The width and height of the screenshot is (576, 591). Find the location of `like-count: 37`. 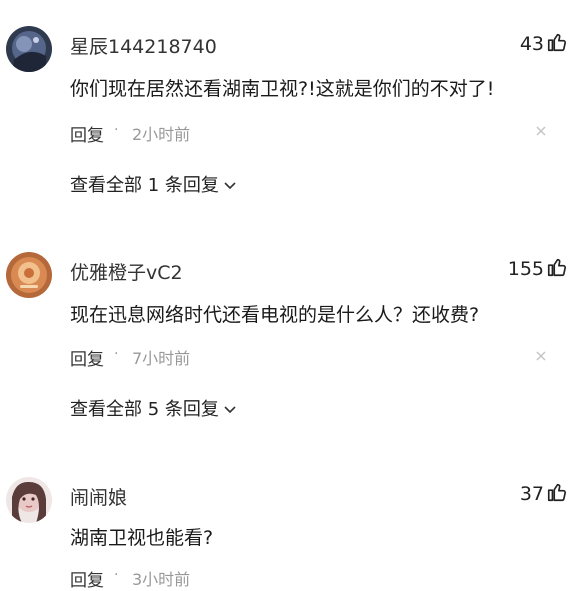

like-count: 37 is located at coordinates (531, 494).